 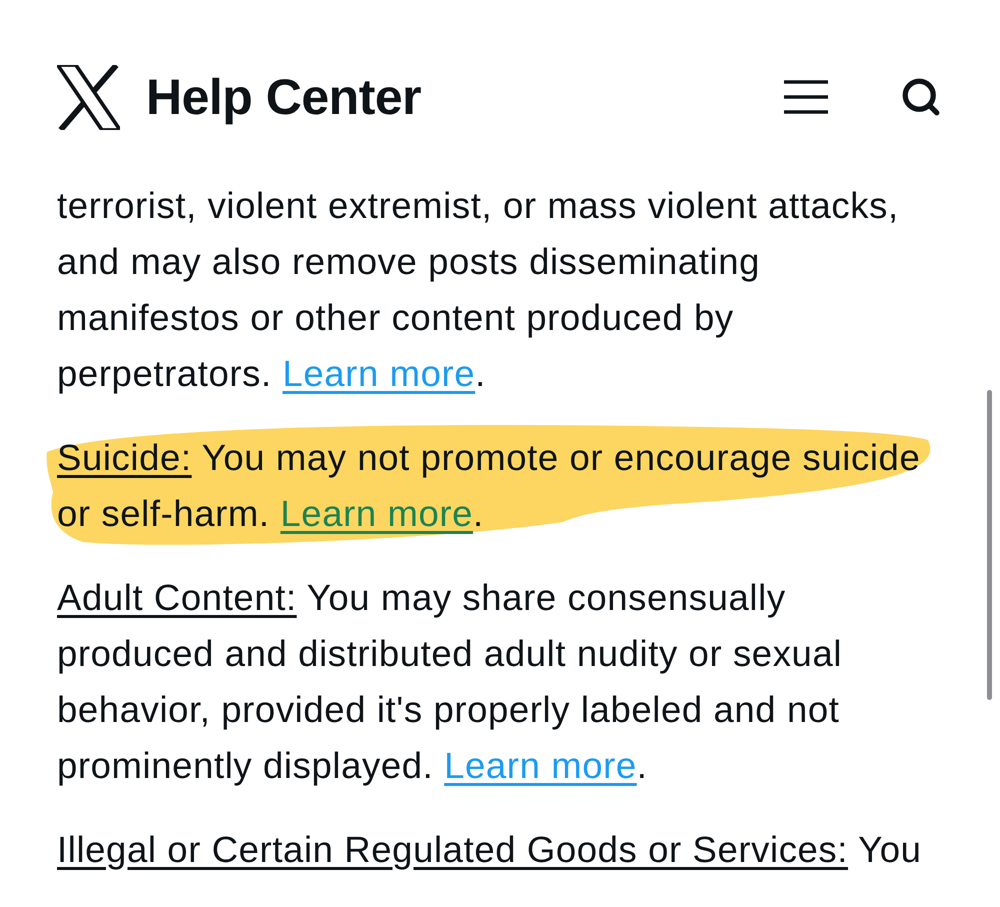 What do you see at coordinates (806, 97) in the screenshot?
I see `menu-icon` at bounding box center [806, 97].